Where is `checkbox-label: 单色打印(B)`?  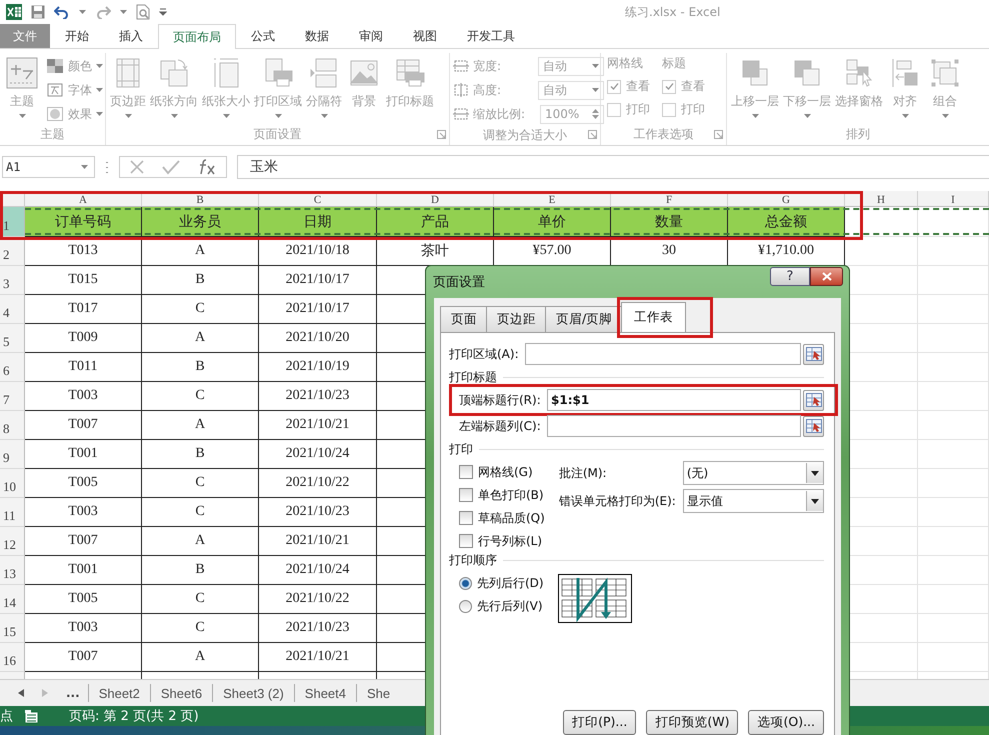
checkbox-label: 单色打印(B) is located at coordinates (511, 495).